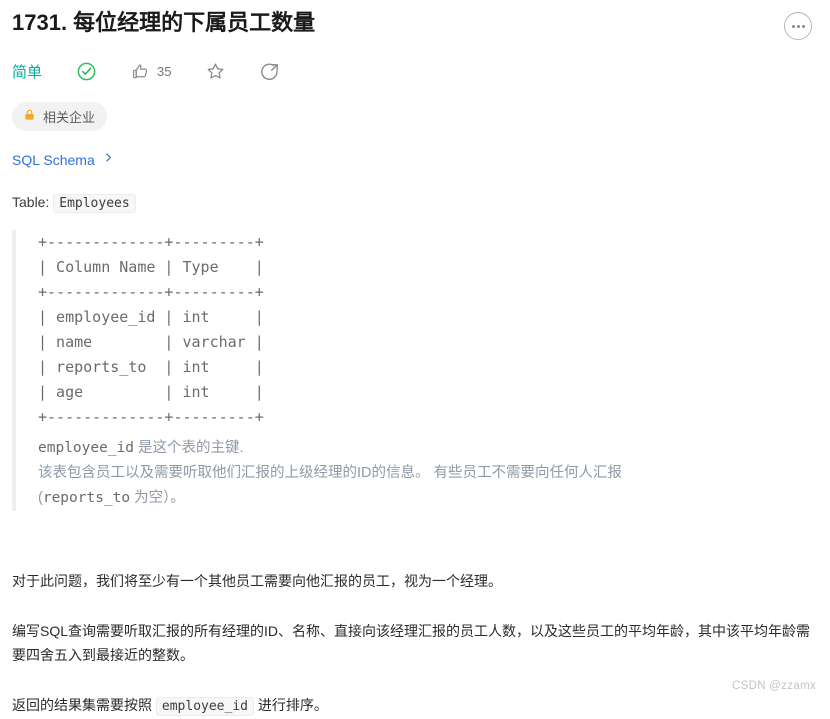 This screenshot has height=719, width=830. What do you see at coordinates (415, 116) in the screenshot?
I see `company-tag-row: 相关企业` at bounding box center [415, 116].